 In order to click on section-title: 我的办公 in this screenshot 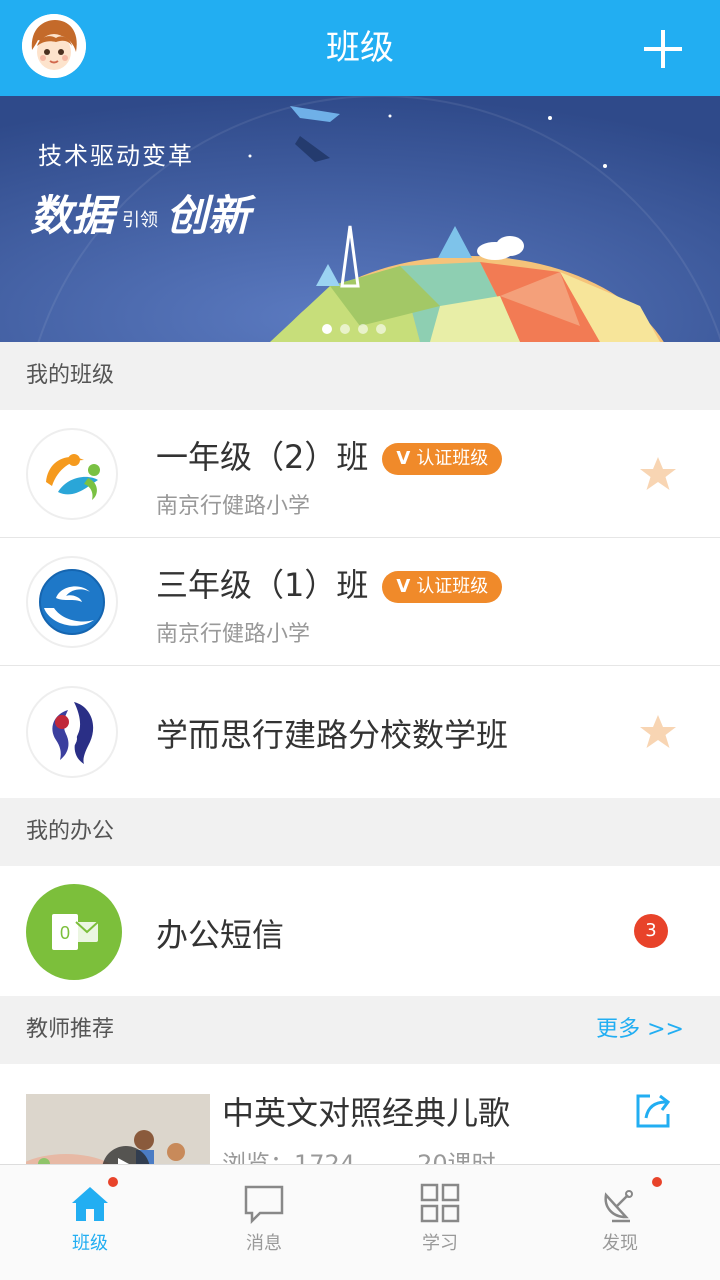, I will do `click(70, 831)`.